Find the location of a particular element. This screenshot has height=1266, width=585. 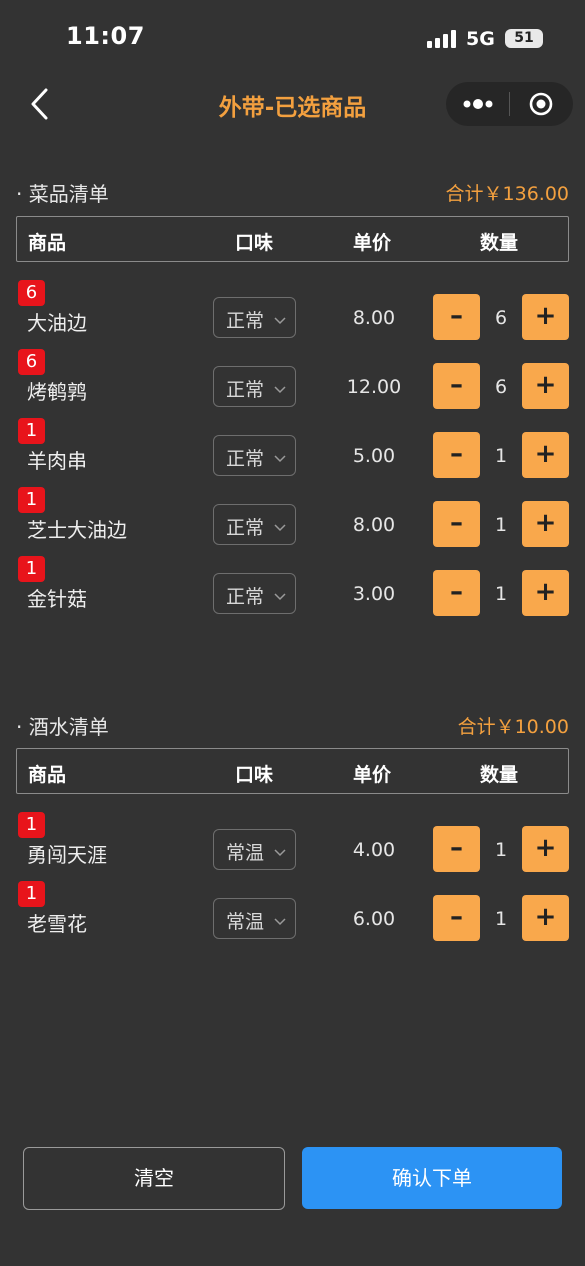

table-row: 1 芝士大油边 正常 8.00–1 + is located at coordinates (292, 522).